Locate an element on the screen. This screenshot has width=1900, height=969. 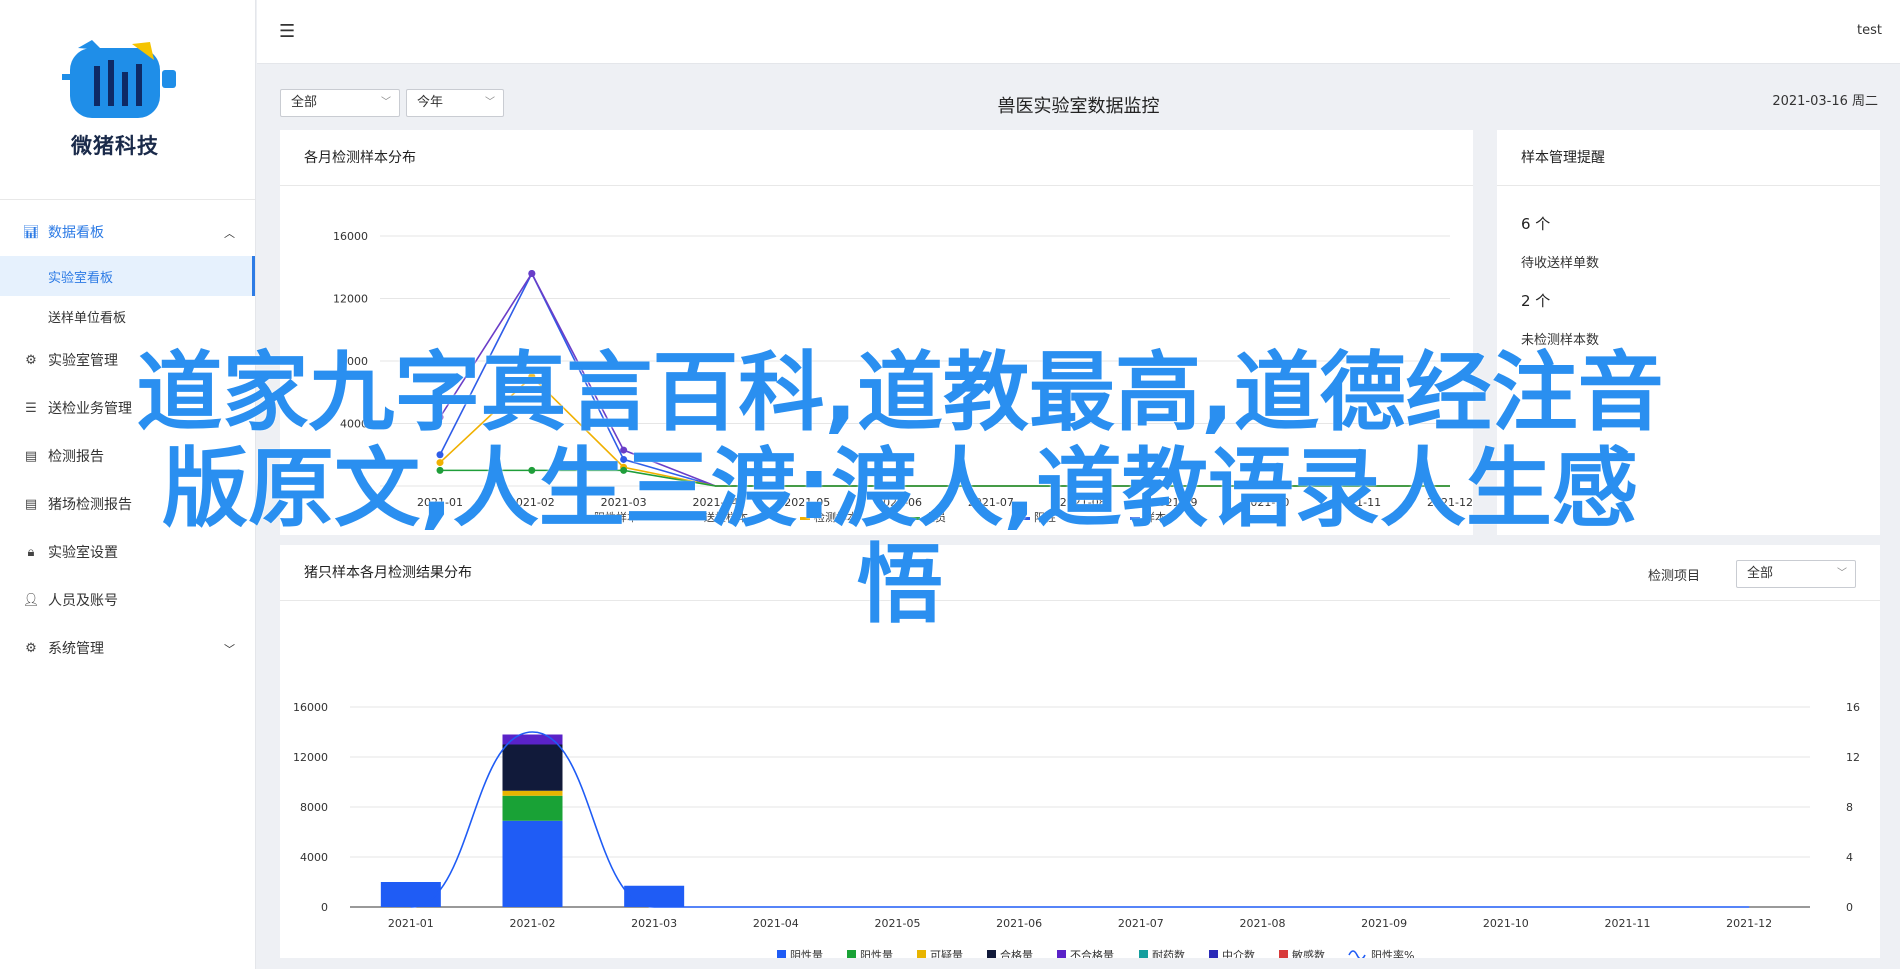
y2-tick-label: 0 is located at coordinates (1849, 907).